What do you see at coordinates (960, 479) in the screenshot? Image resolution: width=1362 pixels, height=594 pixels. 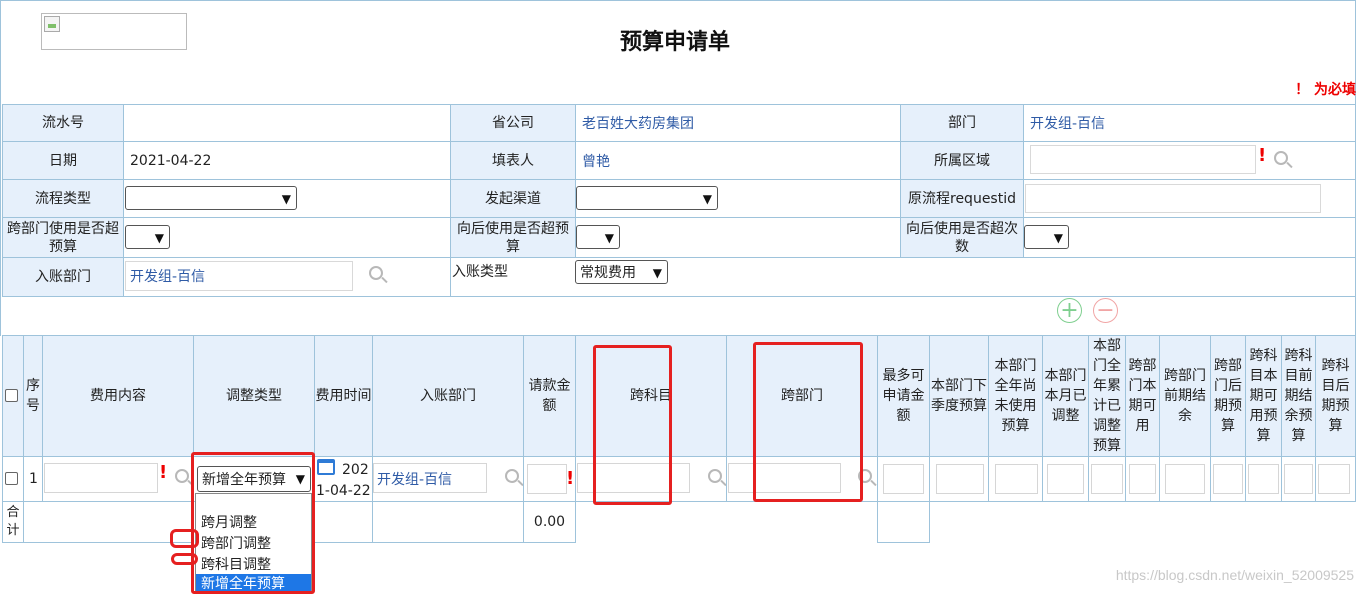 I see `next-quarter-field` at bounding box center [960, 479].